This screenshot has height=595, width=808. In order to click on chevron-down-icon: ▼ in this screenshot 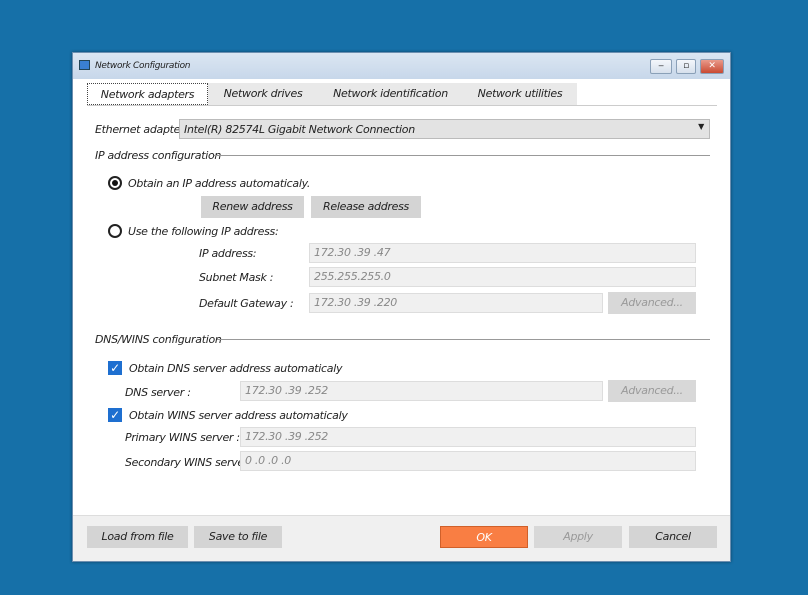, I will do `click(701, 126)`.